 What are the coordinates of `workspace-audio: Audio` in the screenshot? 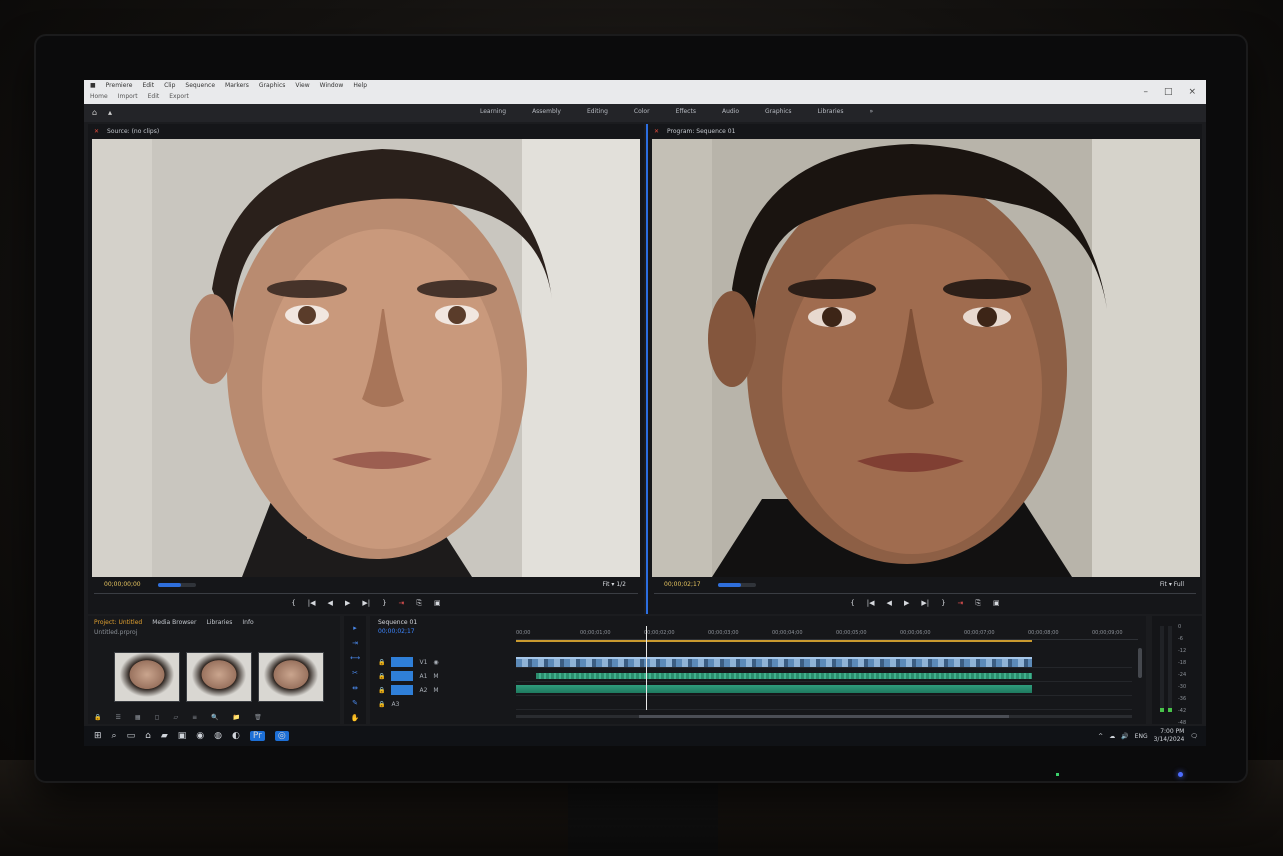 It's located at (730, 111).